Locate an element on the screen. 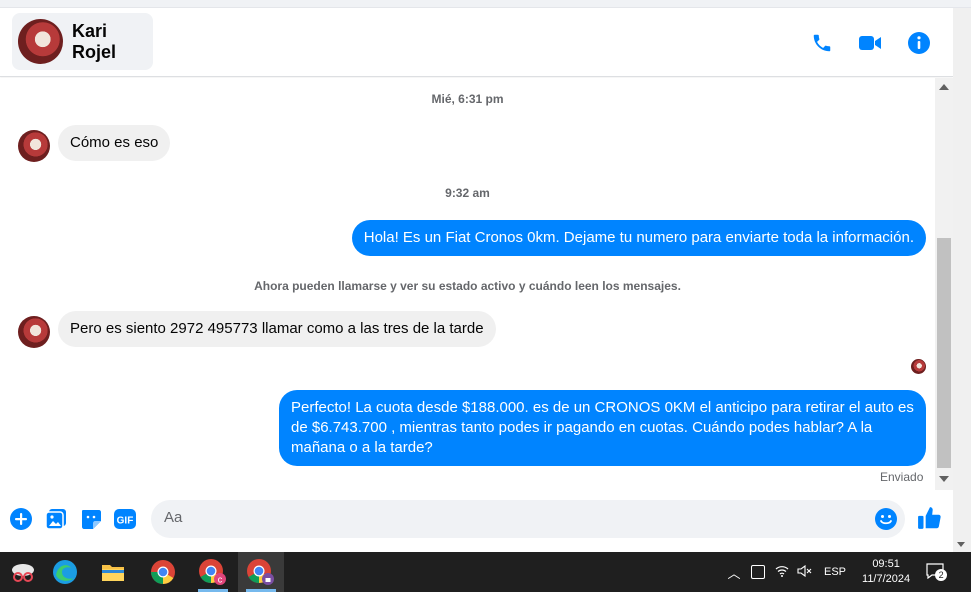 This screenshot has height=592, width=971. info-icon is located at coordinates (919, 43).